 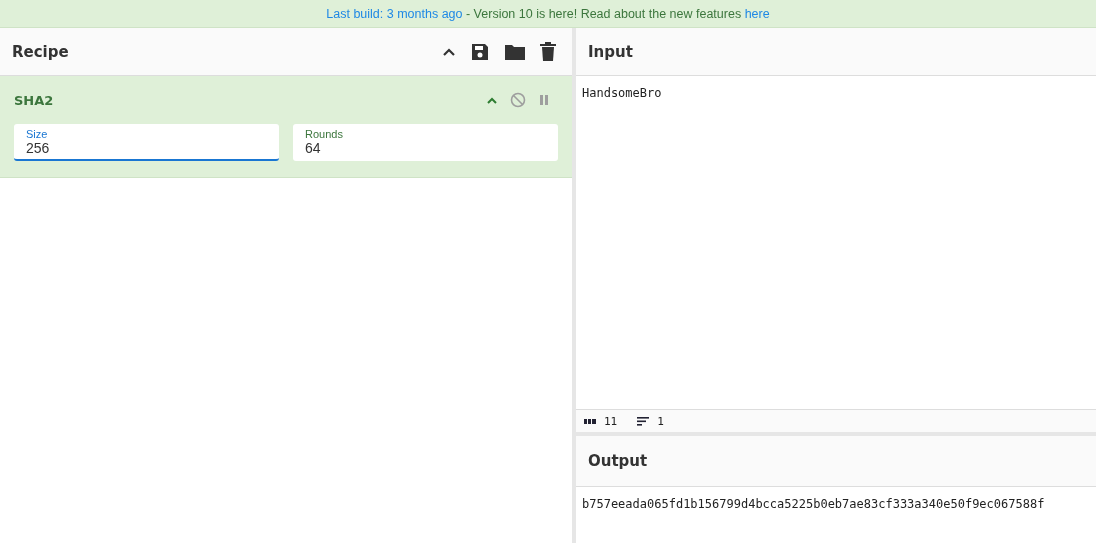 I want to click on argument-field: Size 256, so click(x=146, y=142).